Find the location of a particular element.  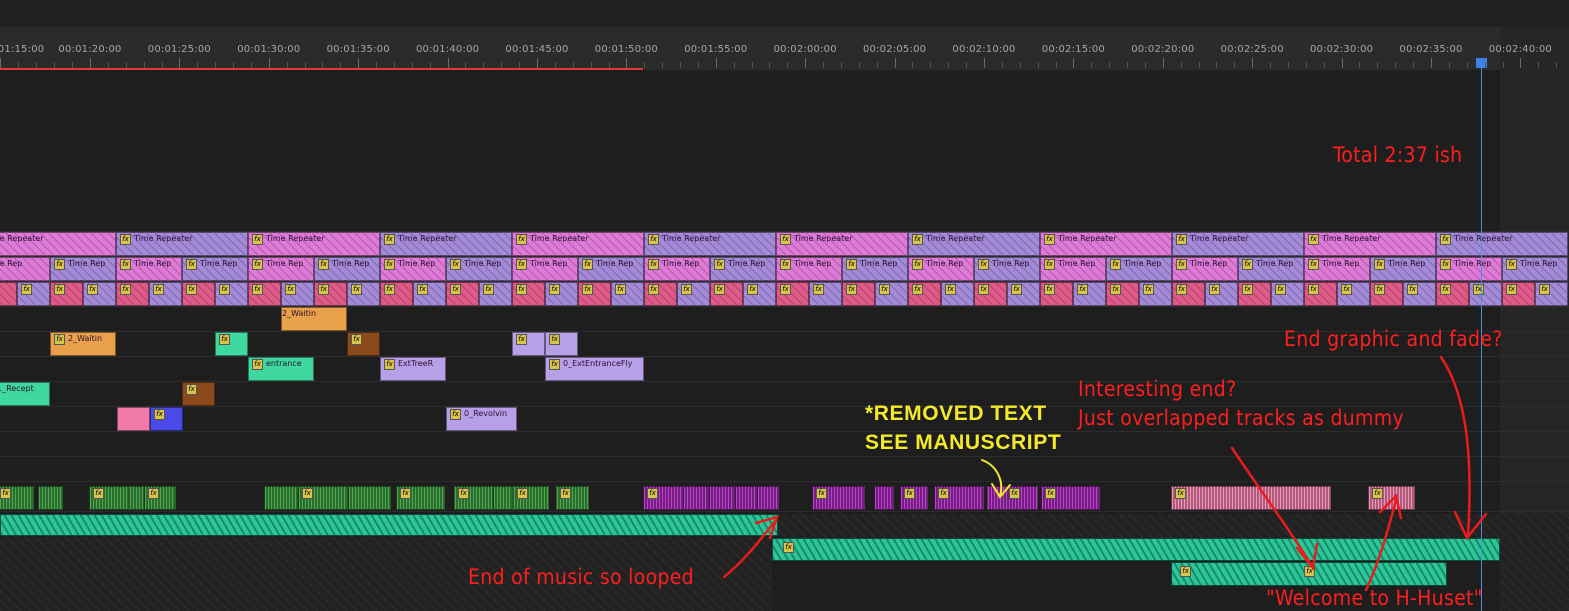

ruler-timecode-label: 00:01:25:00 is located at coordinates (179, 49).